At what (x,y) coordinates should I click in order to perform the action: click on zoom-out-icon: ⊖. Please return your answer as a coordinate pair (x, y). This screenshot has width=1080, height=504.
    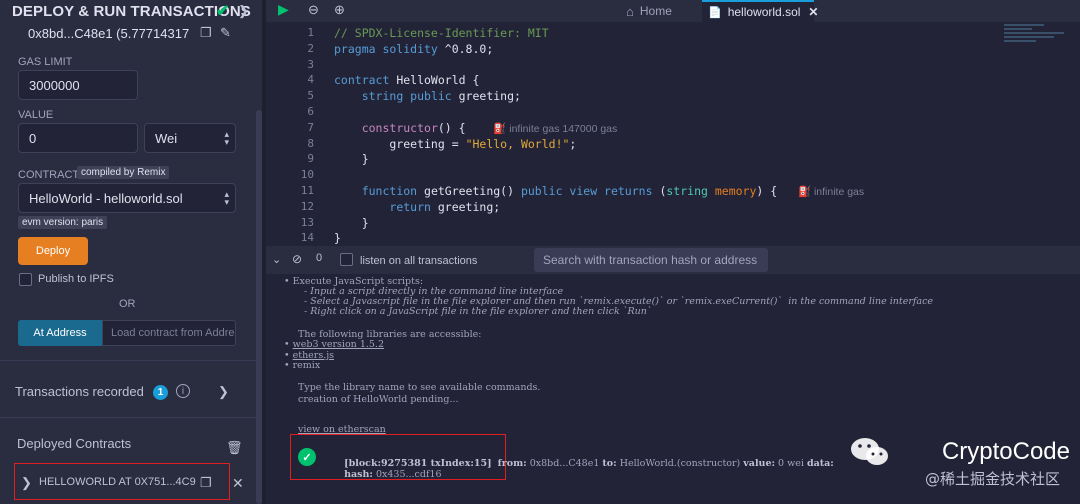
    Looking at the image, I should click on (313, 10).